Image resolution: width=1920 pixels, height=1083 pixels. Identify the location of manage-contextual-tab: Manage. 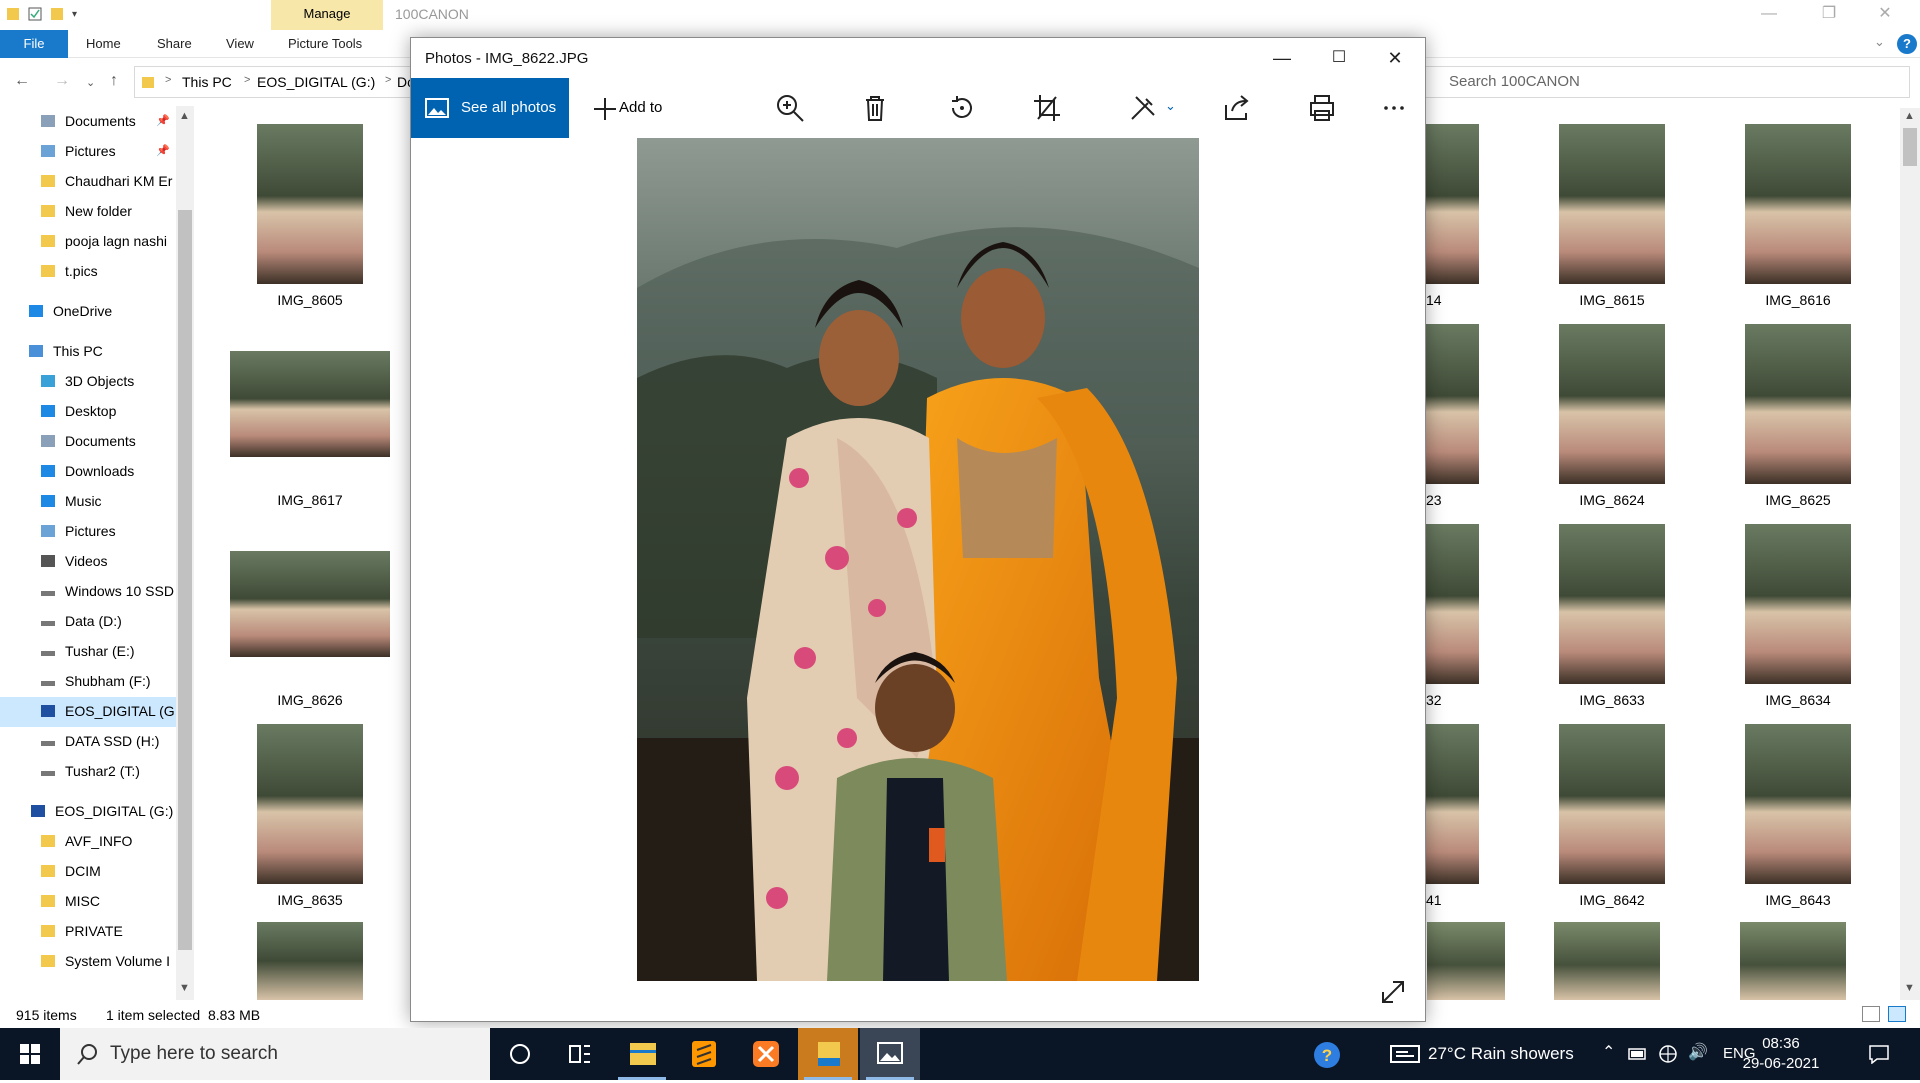
(327, 15).